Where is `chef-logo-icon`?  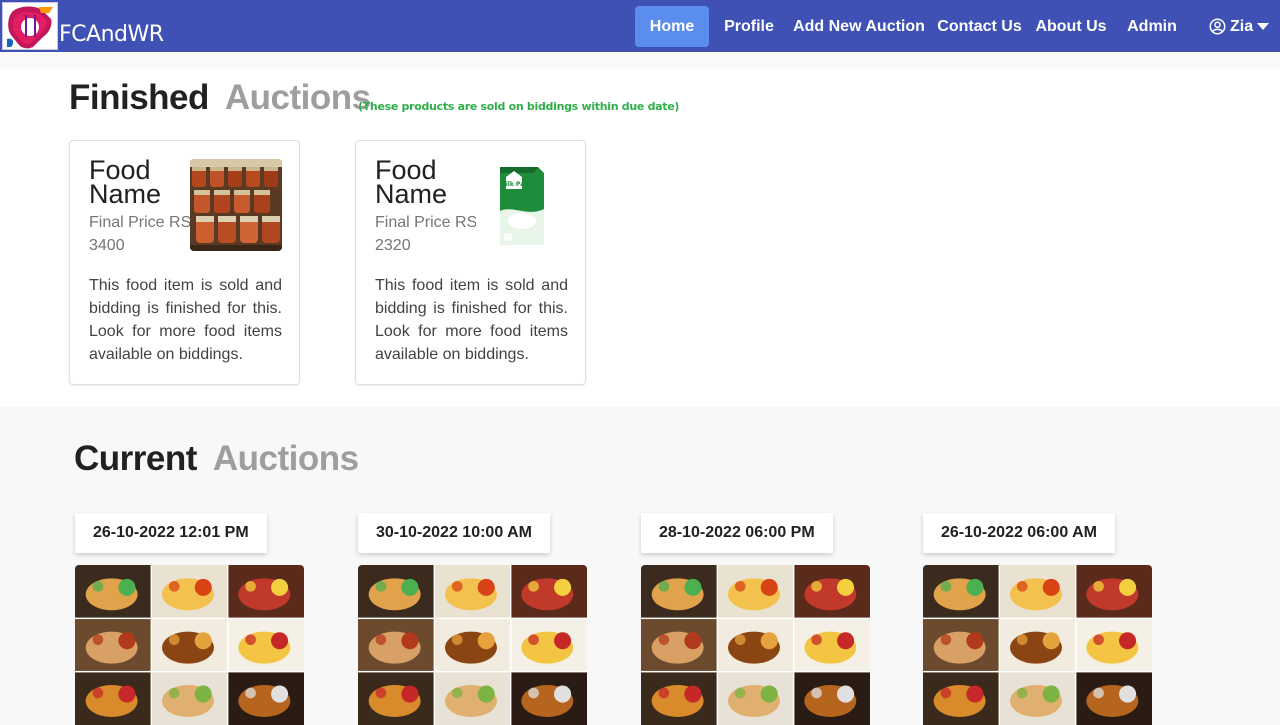
chef-logo-icon is located at coordinates (30, 26).